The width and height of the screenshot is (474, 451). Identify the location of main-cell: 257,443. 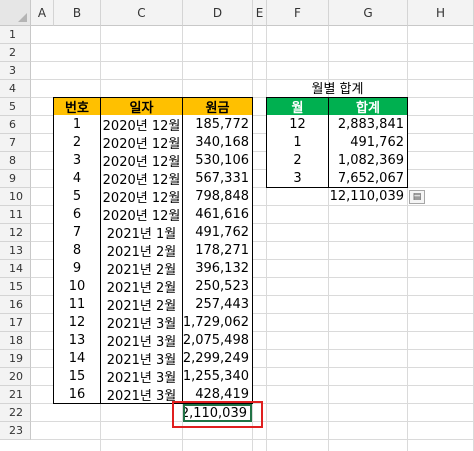
(217, 304).